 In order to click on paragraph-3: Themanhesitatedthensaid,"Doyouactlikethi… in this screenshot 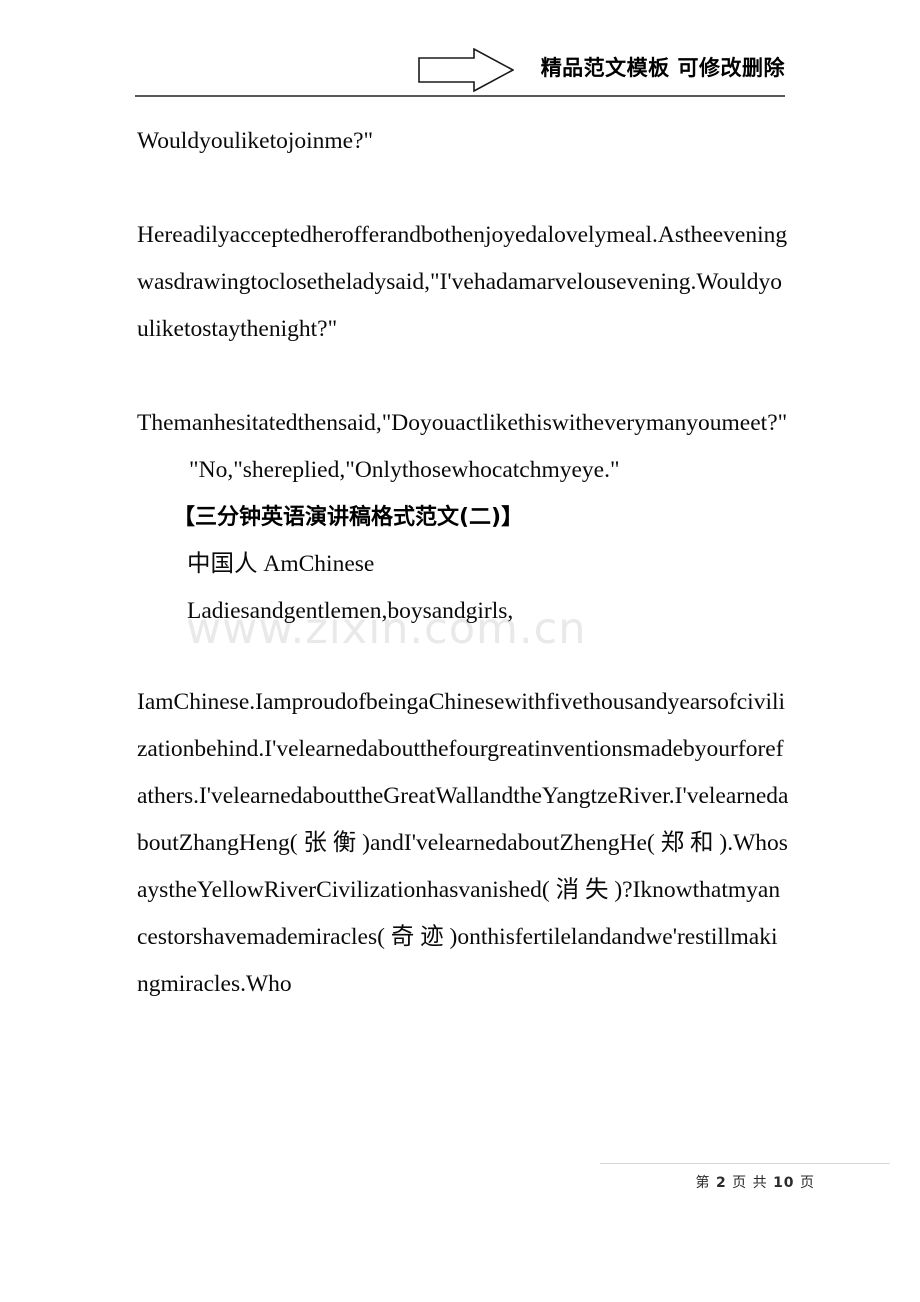, I will do `click(462, 423)`.